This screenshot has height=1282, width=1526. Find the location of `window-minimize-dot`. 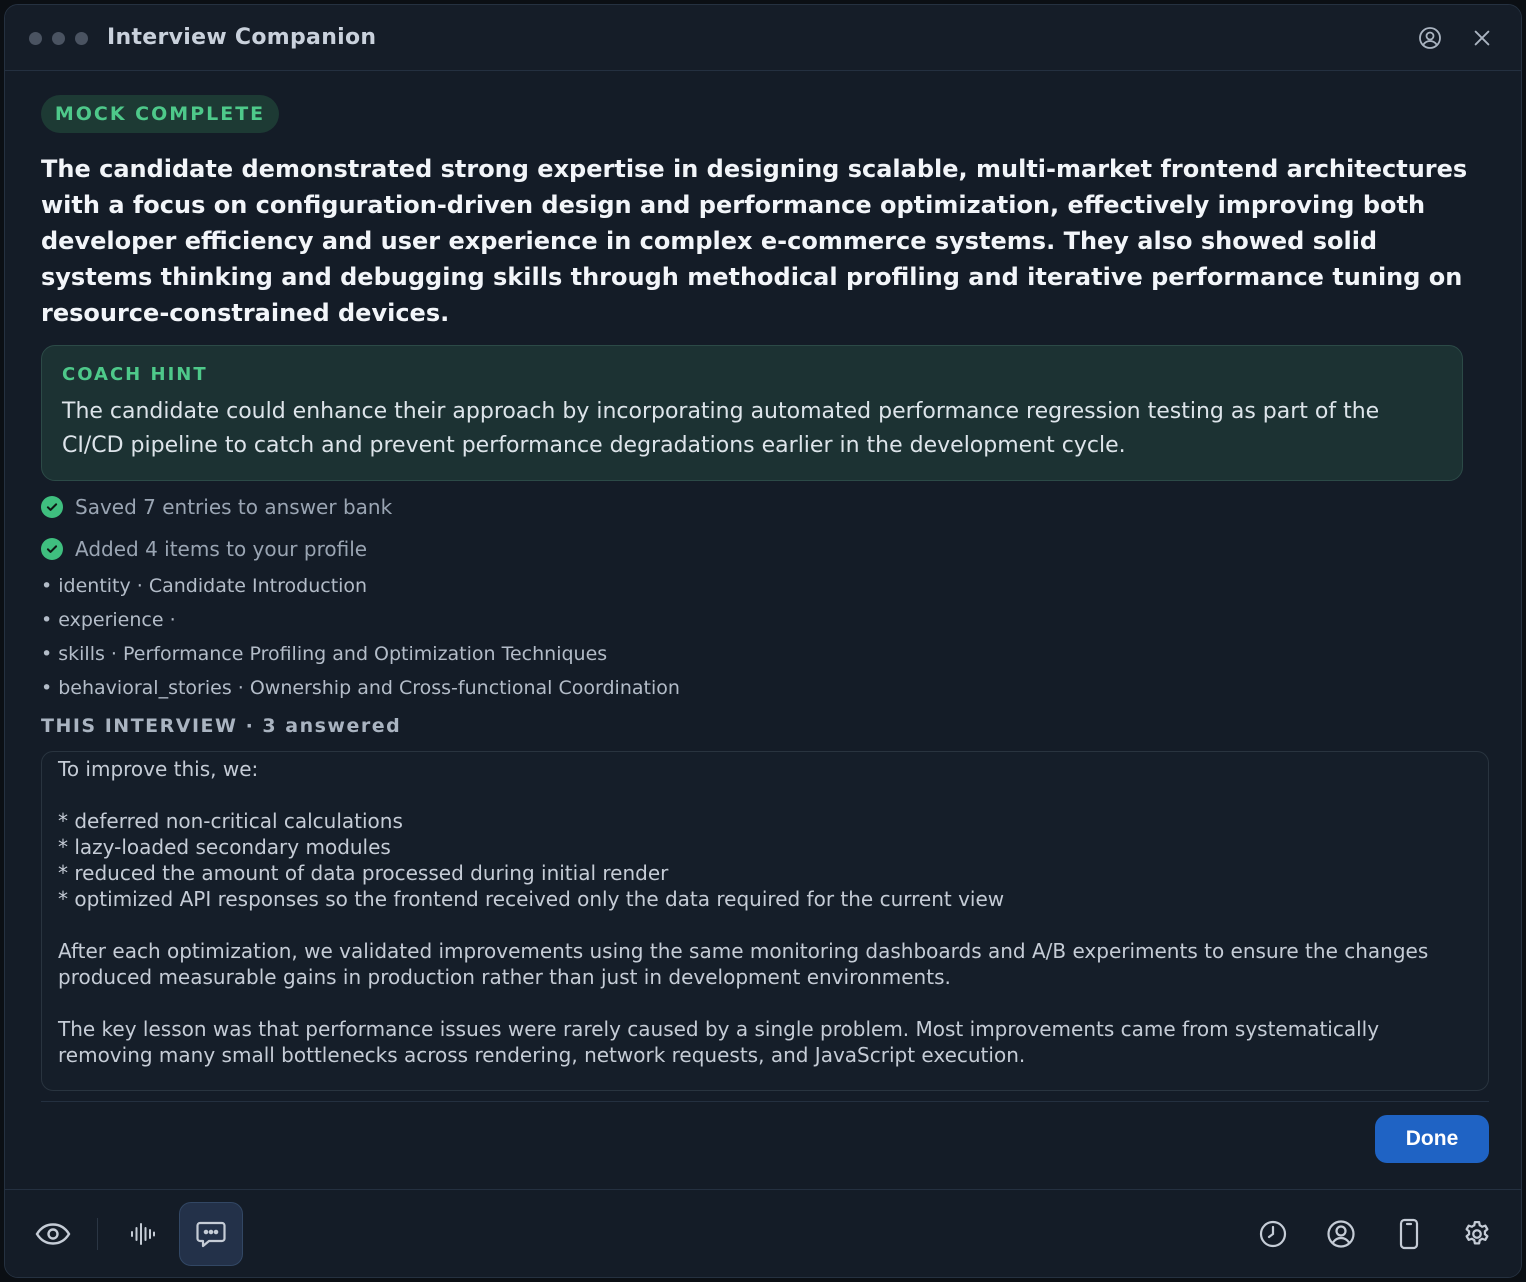

window-minimize-dot is located at coordinates (58, 38).